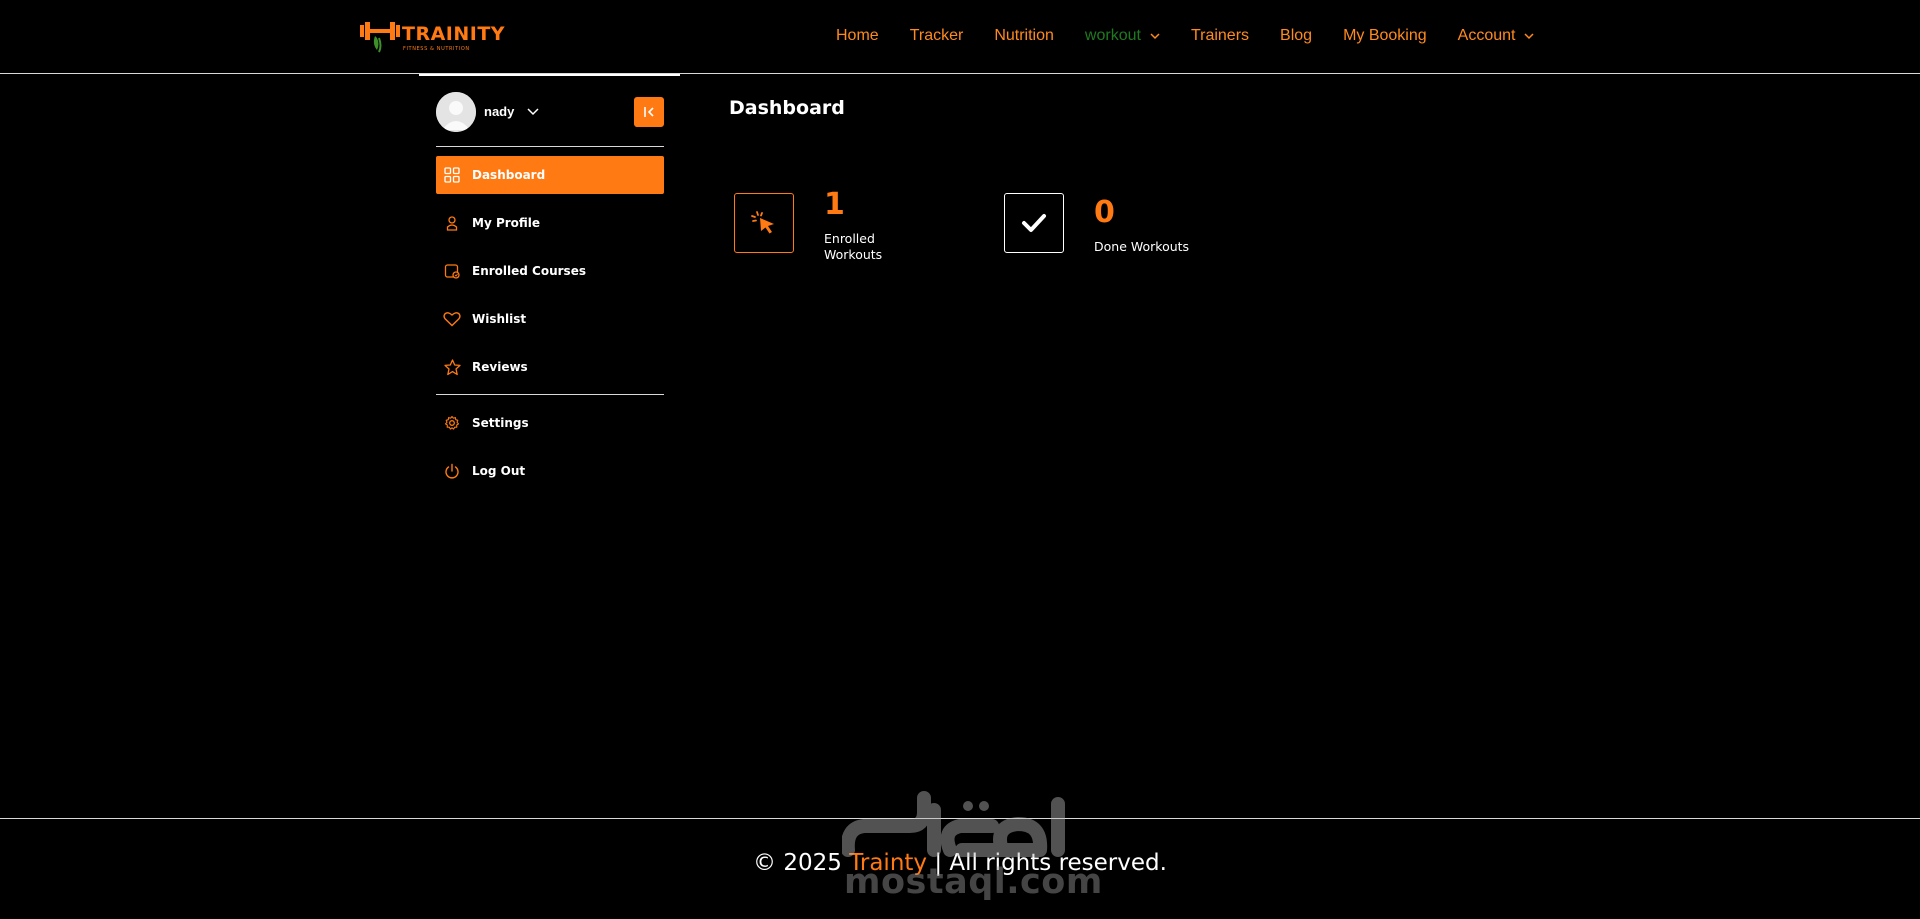 The width and height of the screenshot is (1920, 919). I want to click on nav-my-booking-label: My Booking, so click(1385, 35).